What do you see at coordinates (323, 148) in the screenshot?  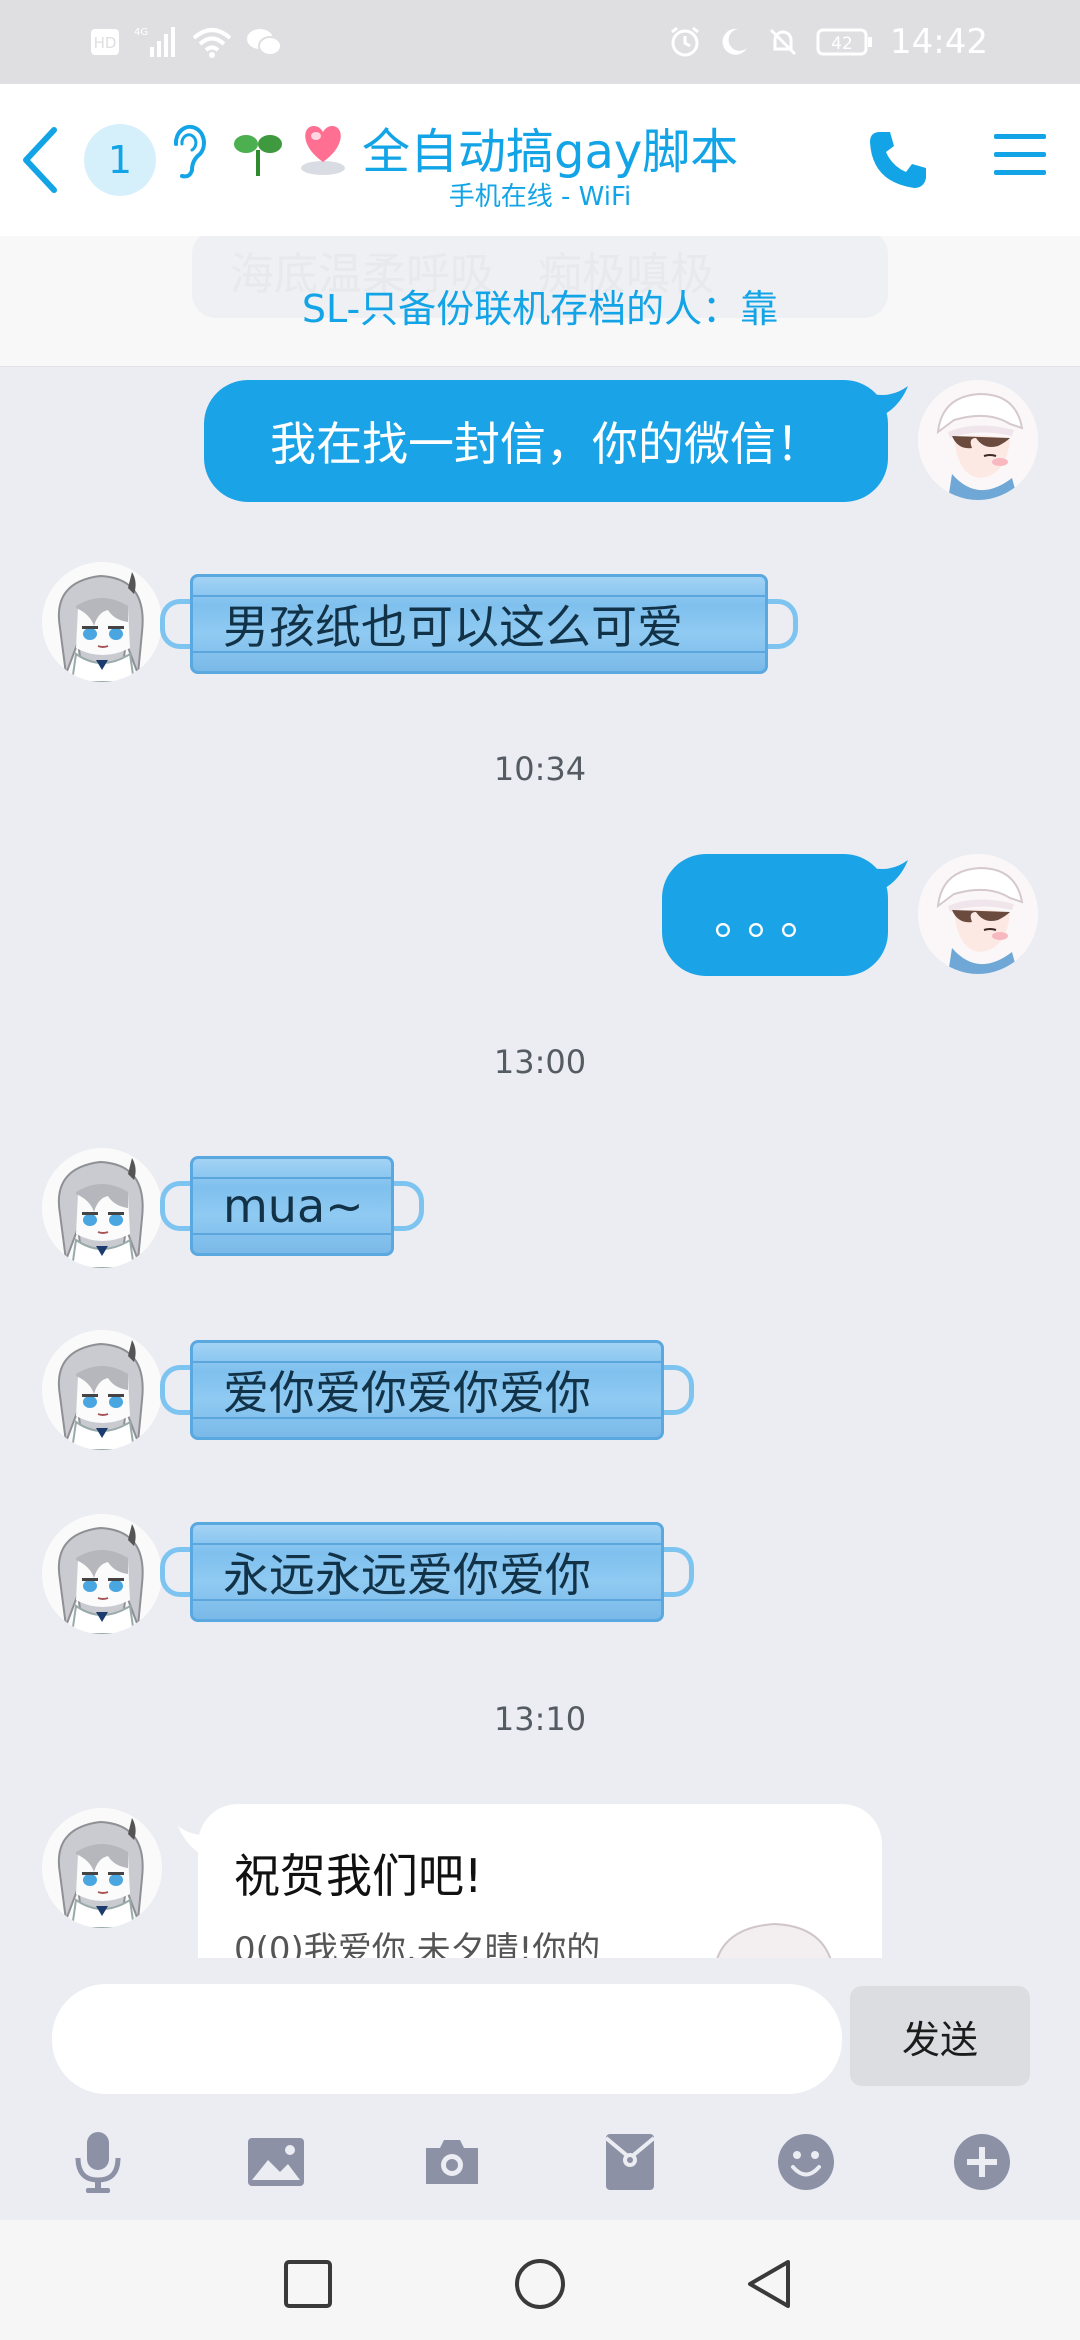 I see `heart-icon` at bounding box center [323, 148].